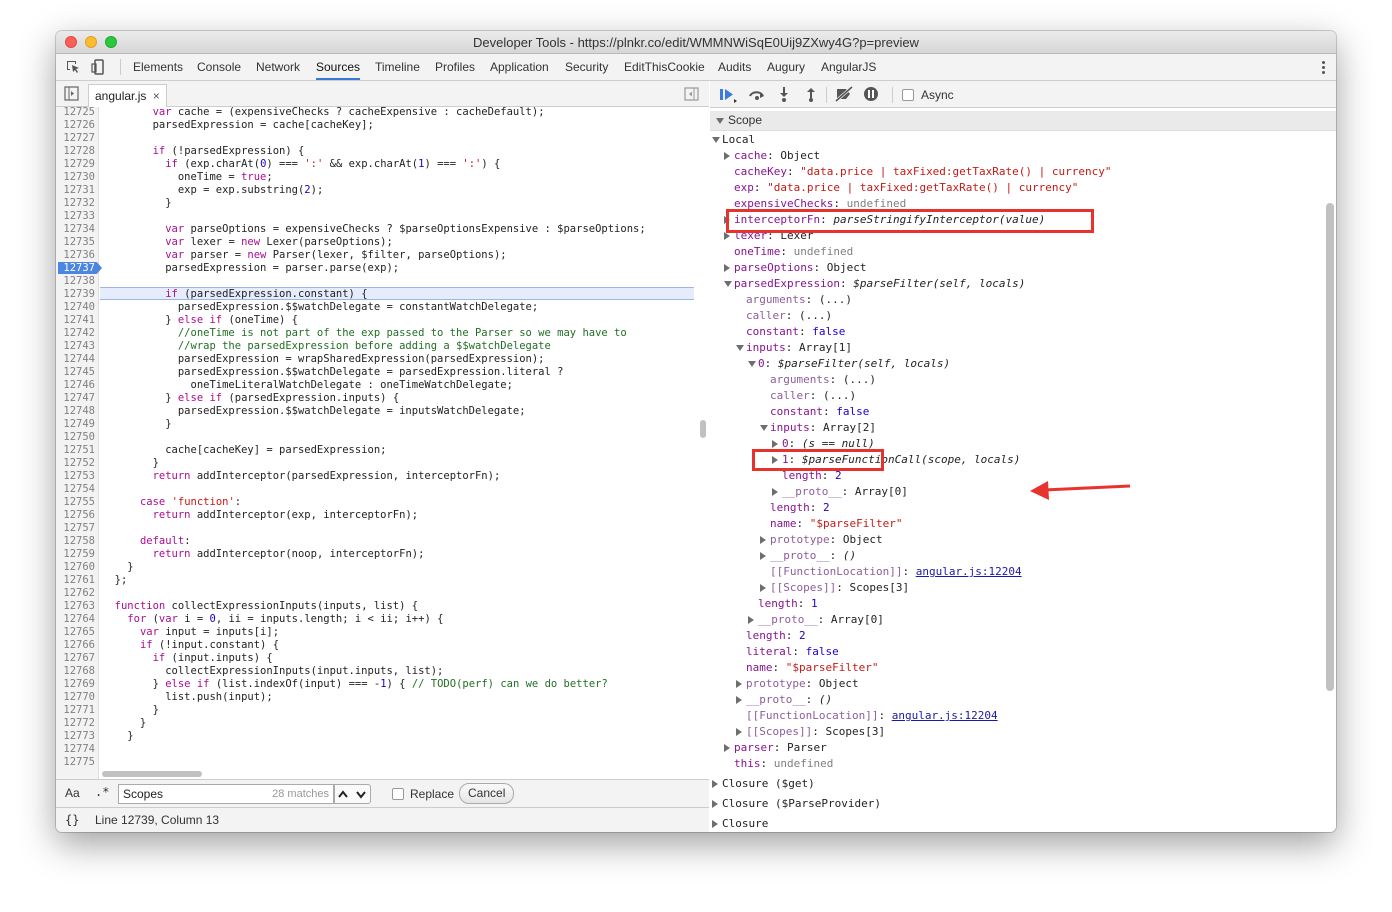 This screenshot has width=1392, height=912. I want to click on more-options-icon, so click(1324, 67).